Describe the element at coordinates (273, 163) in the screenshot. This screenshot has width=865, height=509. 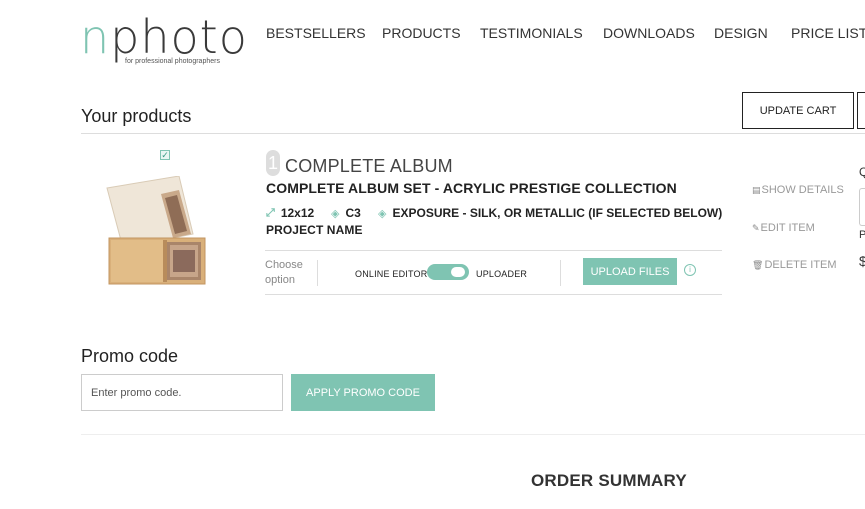
I see `item-number-badge: 1` at that location.